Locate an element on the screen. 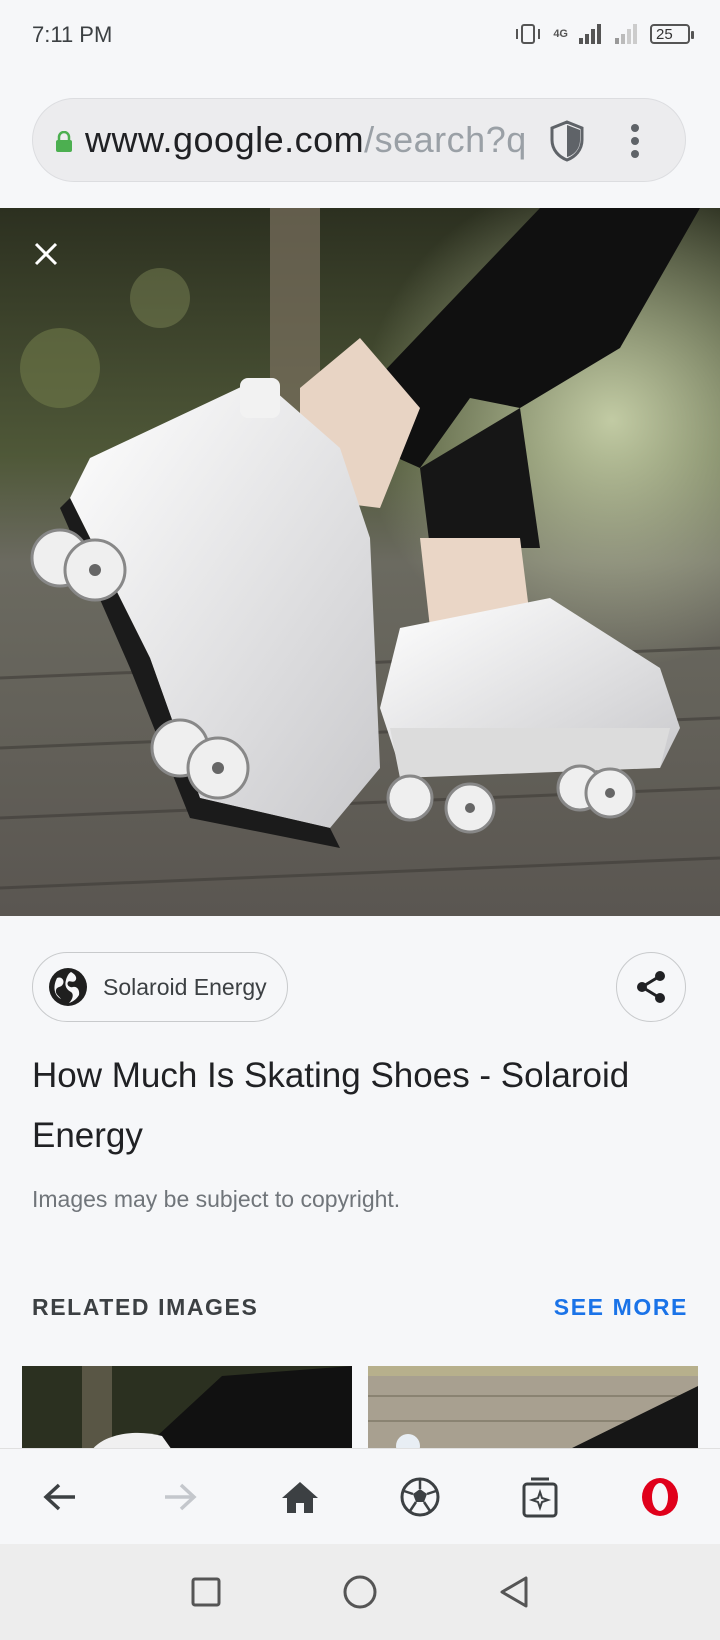 Image resolution: width=720 pixels, height=1640 pixels. tabs-button is located at coordinates (540, 1497).